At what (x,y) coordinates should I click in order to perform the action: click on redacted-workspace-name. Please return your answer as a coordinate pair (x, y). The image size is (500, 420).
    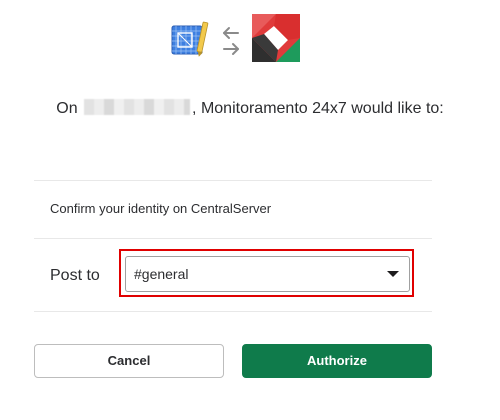
    Looking at the image, I should click on (137, 107).